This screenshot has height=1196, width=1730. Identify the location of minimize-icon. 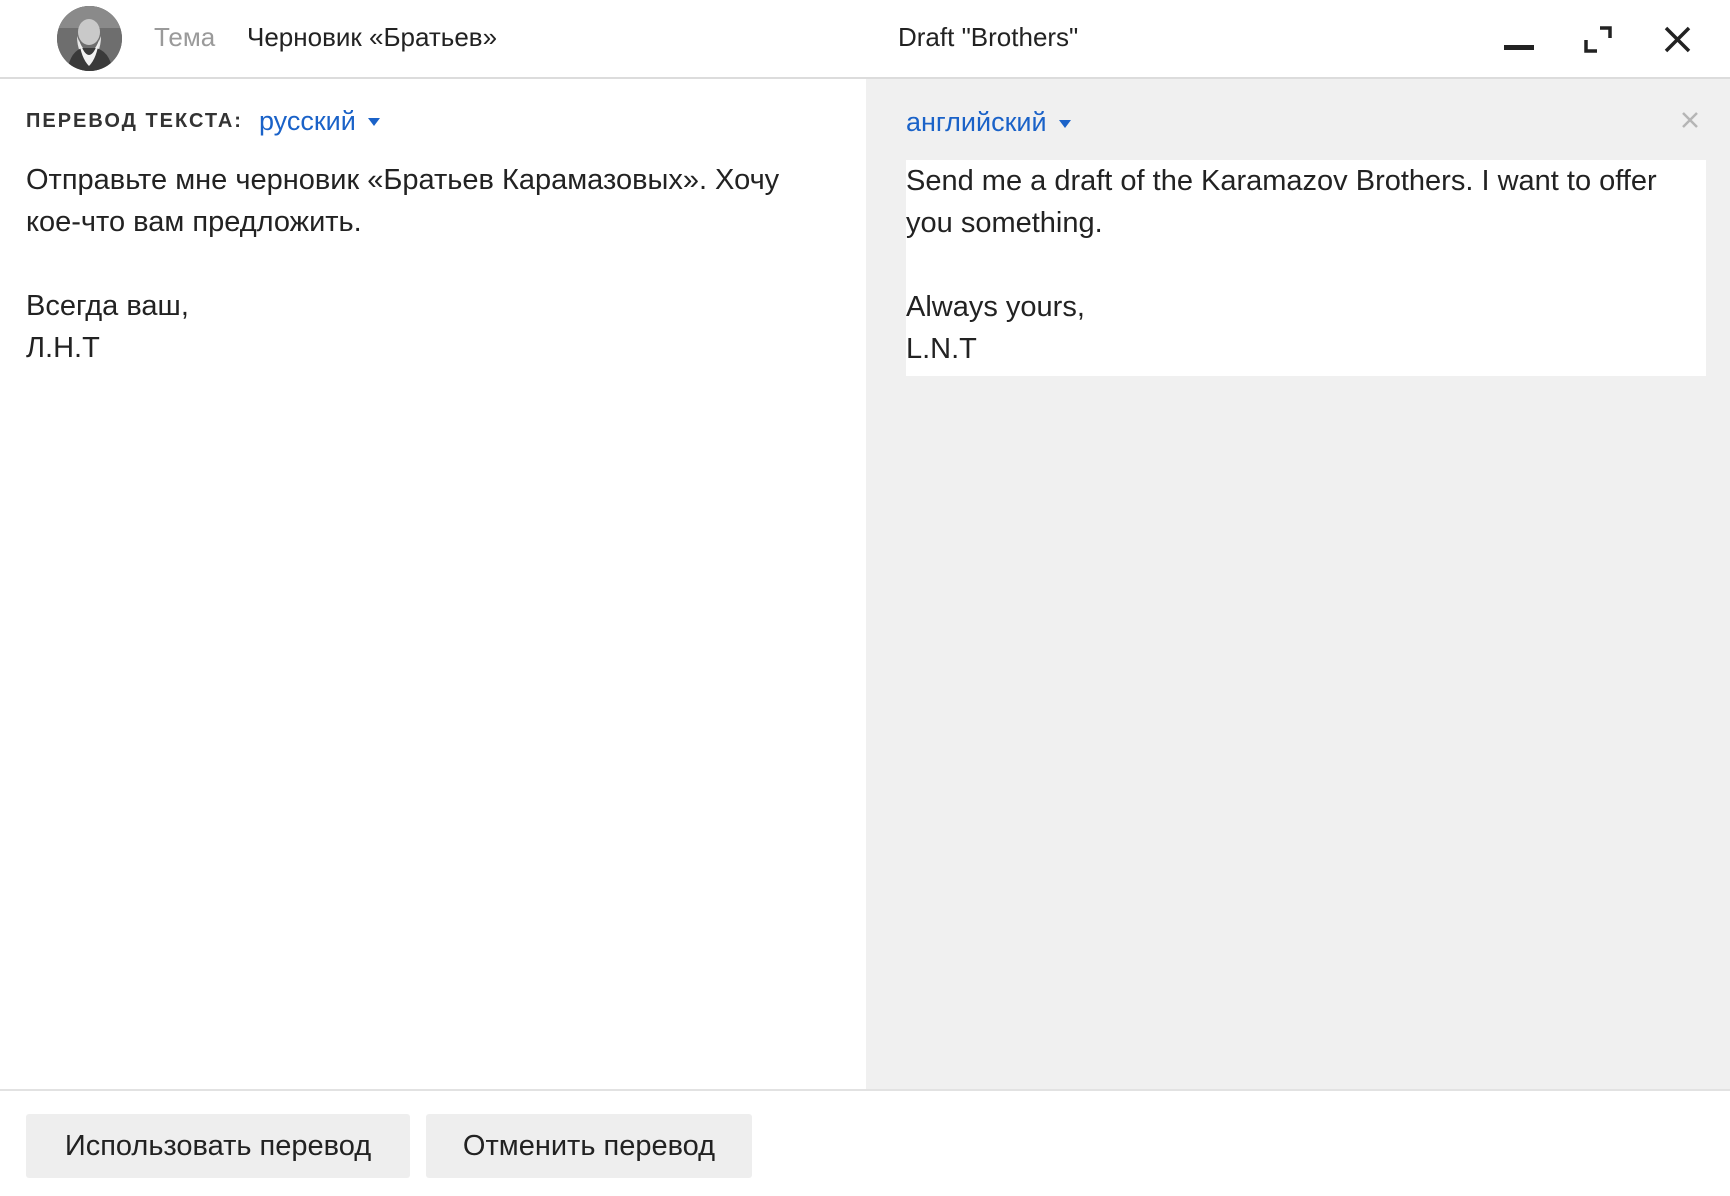
(1519, 47).